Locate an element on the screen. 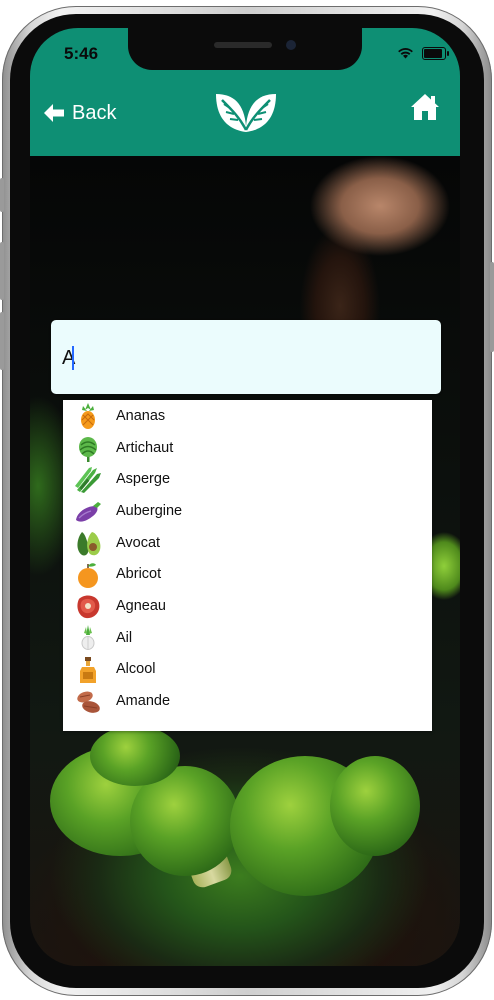 This screenshot has width=494, height=1000. suggestion-asperge: Asperge is located at coordinates (247, 479).